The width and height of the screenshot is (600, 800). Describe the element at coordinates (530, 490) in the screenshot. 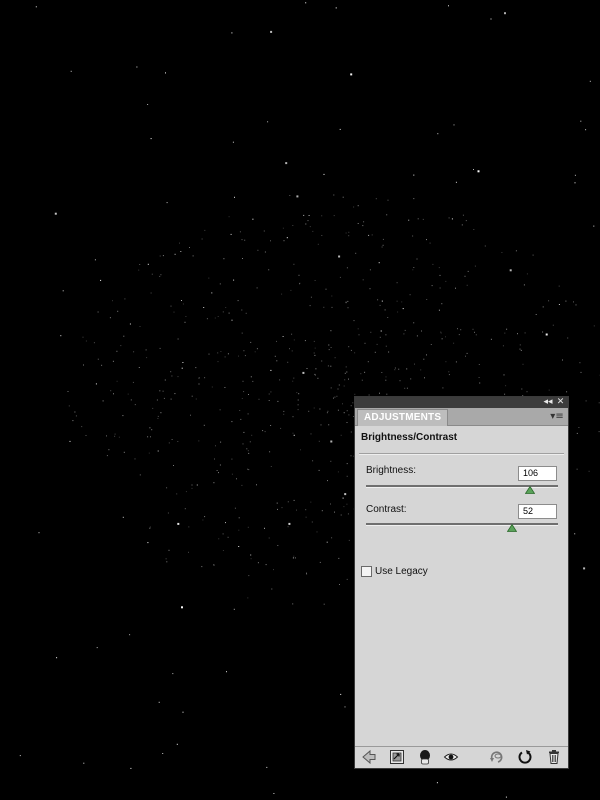

I see `brightness-slider-thumb` at that location.